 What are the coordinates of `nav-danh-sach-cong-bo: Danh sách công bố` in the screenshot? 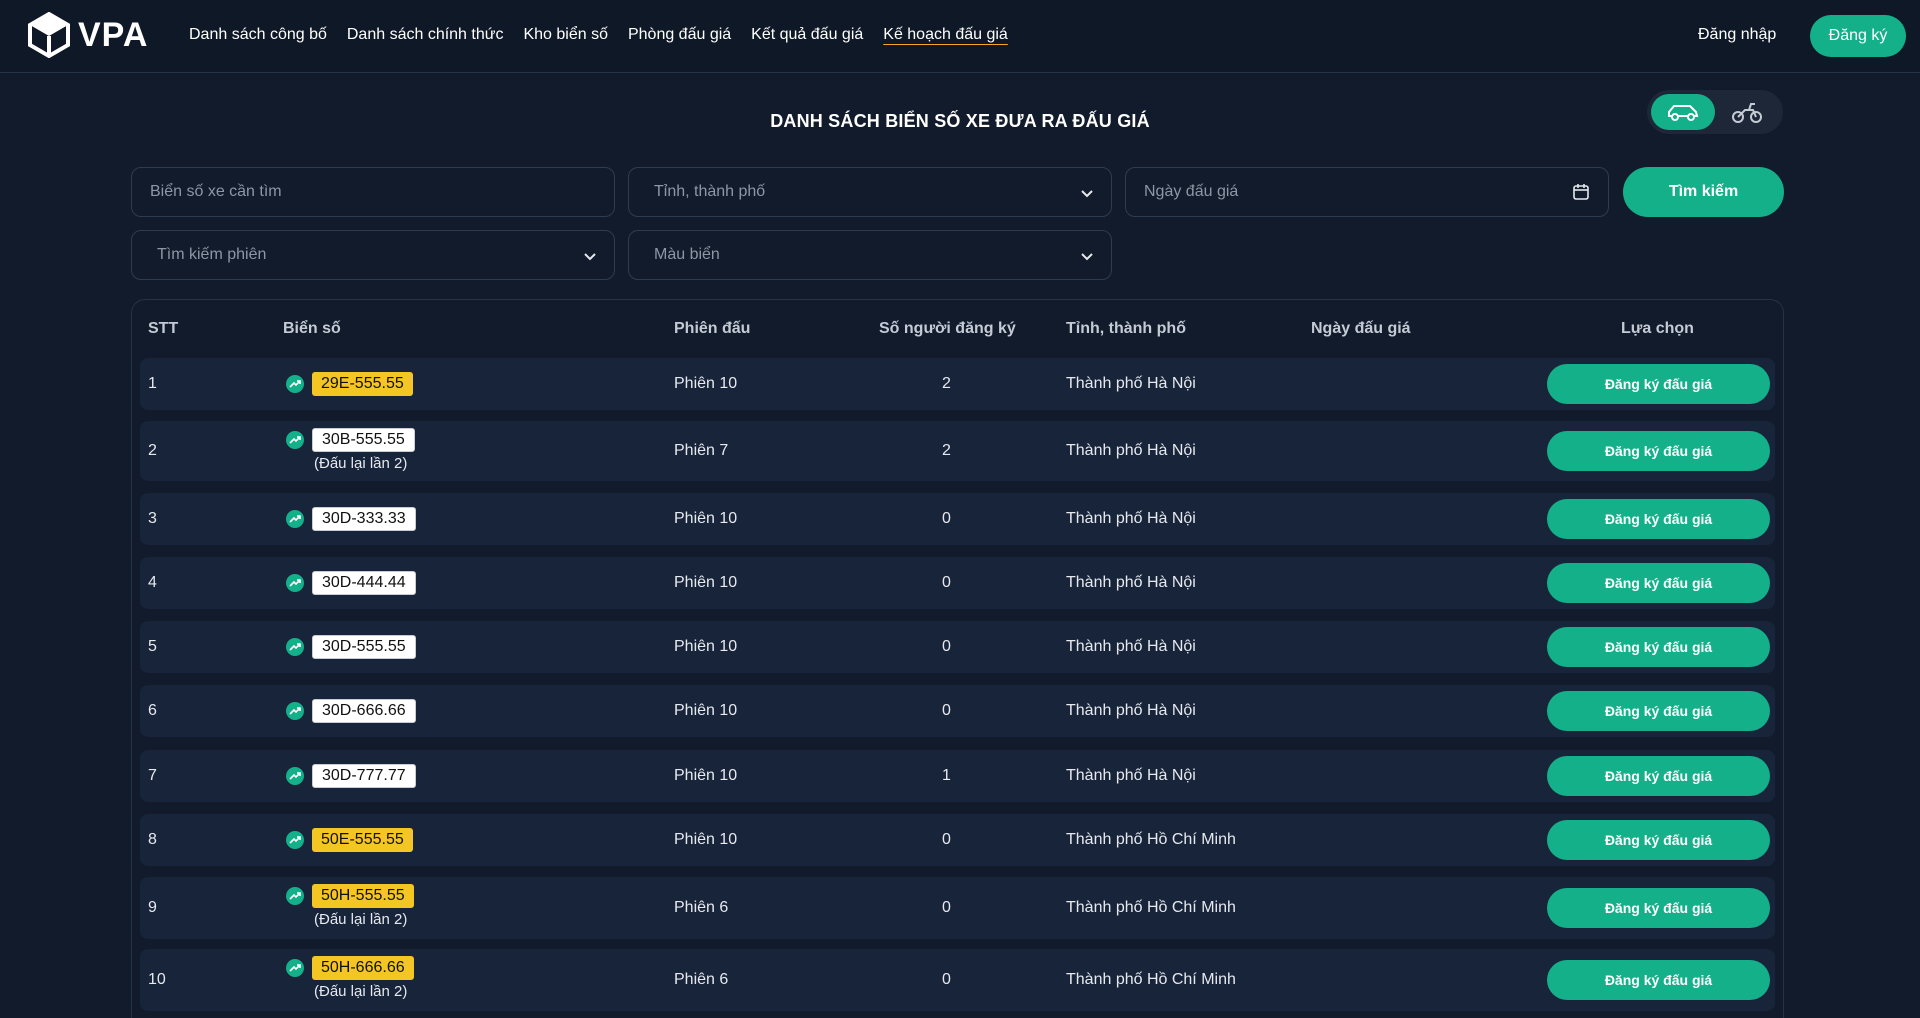 It's located at (258, 35).